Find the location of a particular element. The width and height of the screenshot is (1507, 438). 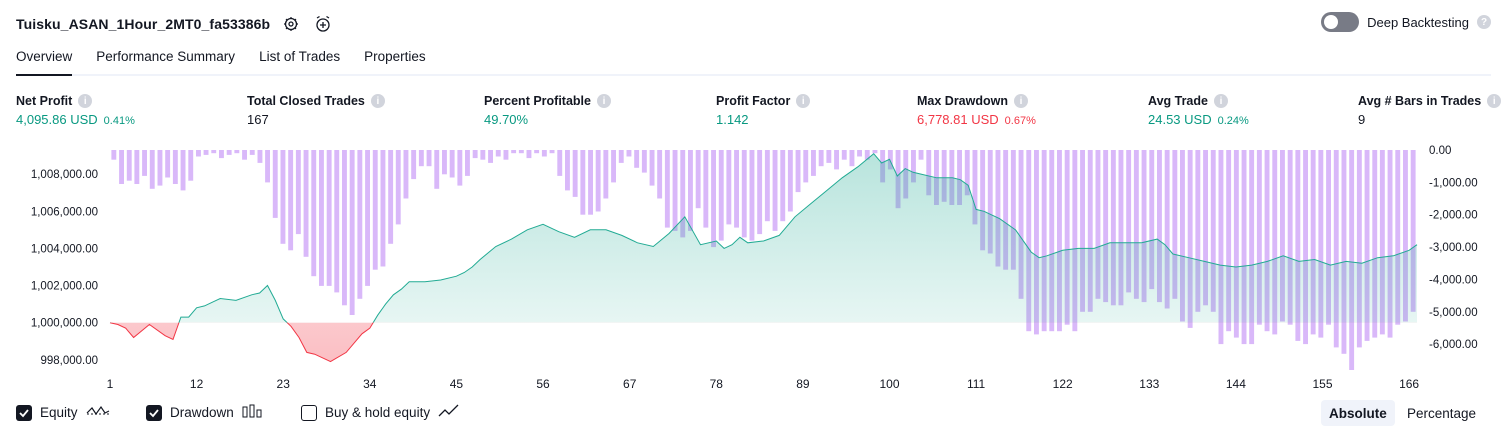

tab-properties: Properties is located at coordinates (395, 60).